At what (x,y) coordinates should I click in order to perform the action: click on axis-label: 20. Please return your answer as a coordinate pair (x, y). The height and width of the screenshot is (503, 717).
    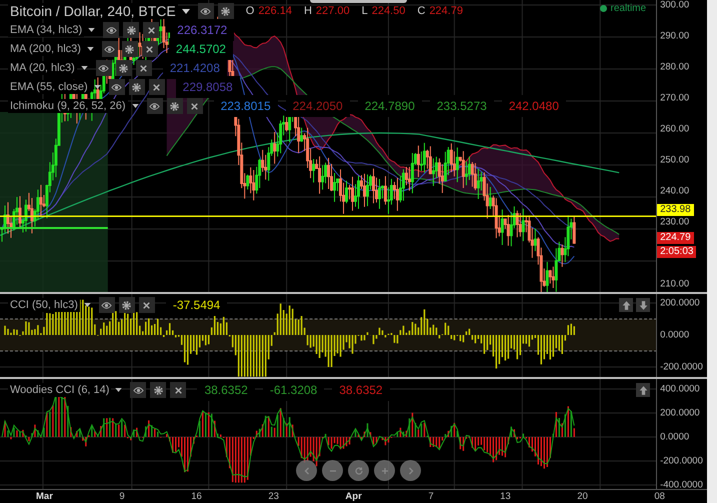
    Looking at the image, I should click on (582, 496).